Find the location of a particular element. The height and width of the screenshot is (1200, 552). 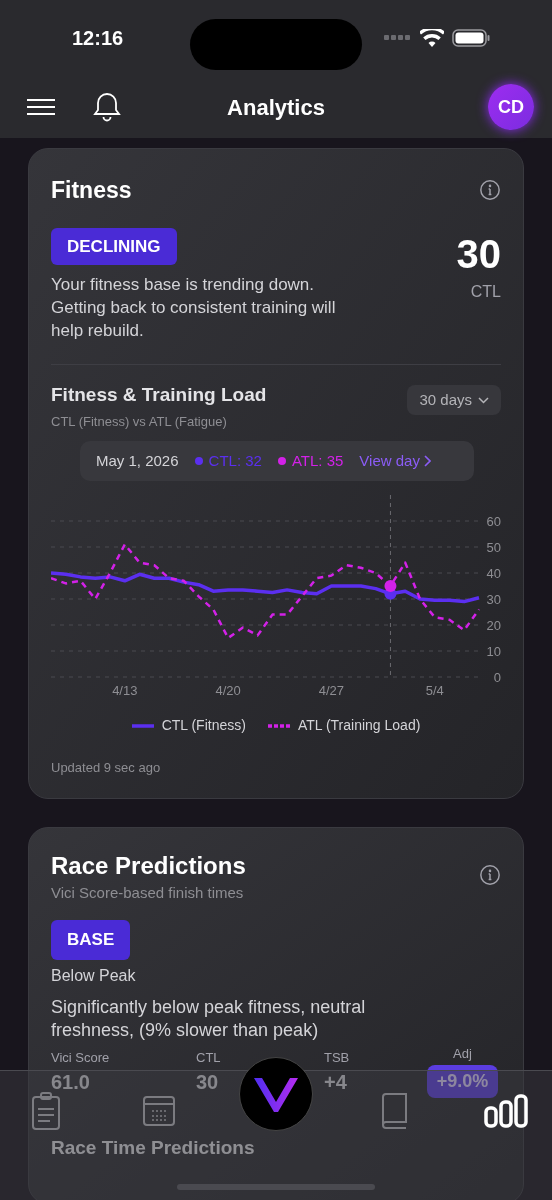

avatar: CD is located at coordinates (511, 107).